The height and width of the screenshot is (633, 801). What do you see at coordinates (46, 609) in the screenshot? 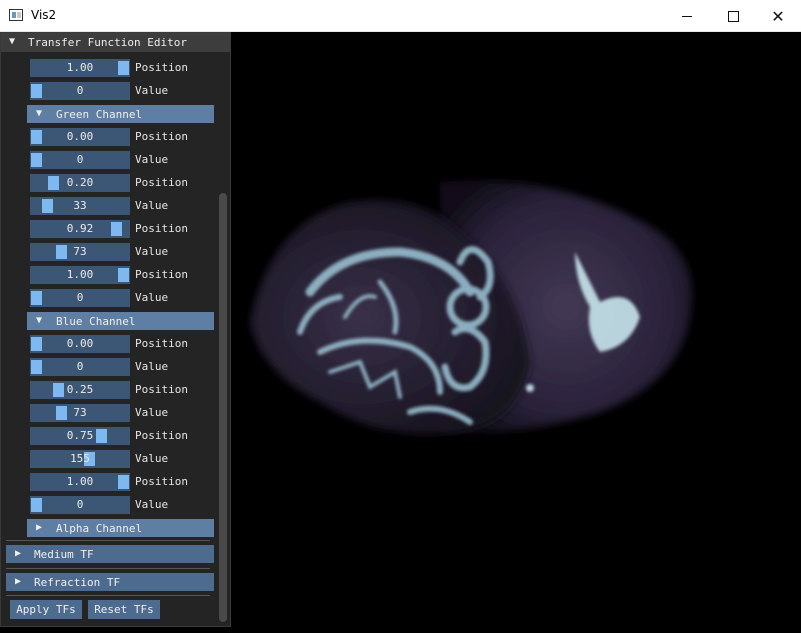
I see `apply-tfs-button: Apply TFs` at bounding box center [46, 609].